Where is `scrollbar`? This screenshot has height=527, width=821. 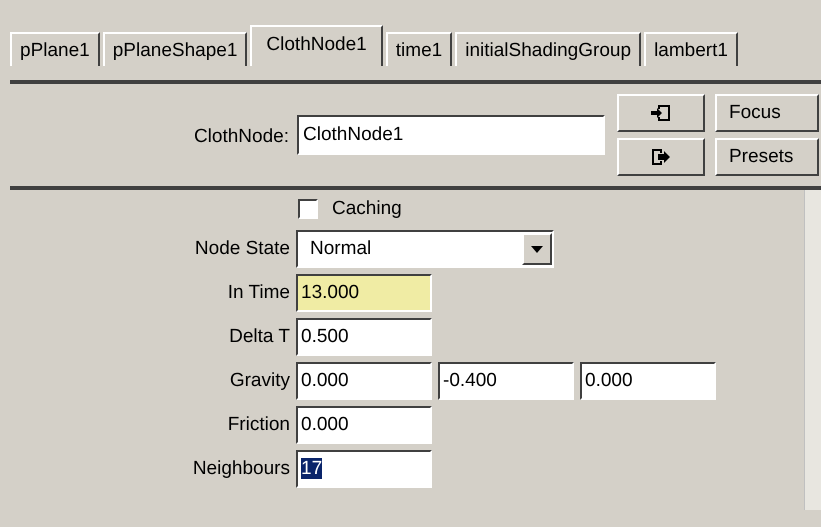 scrollbar is located at coordinates (812, 350).